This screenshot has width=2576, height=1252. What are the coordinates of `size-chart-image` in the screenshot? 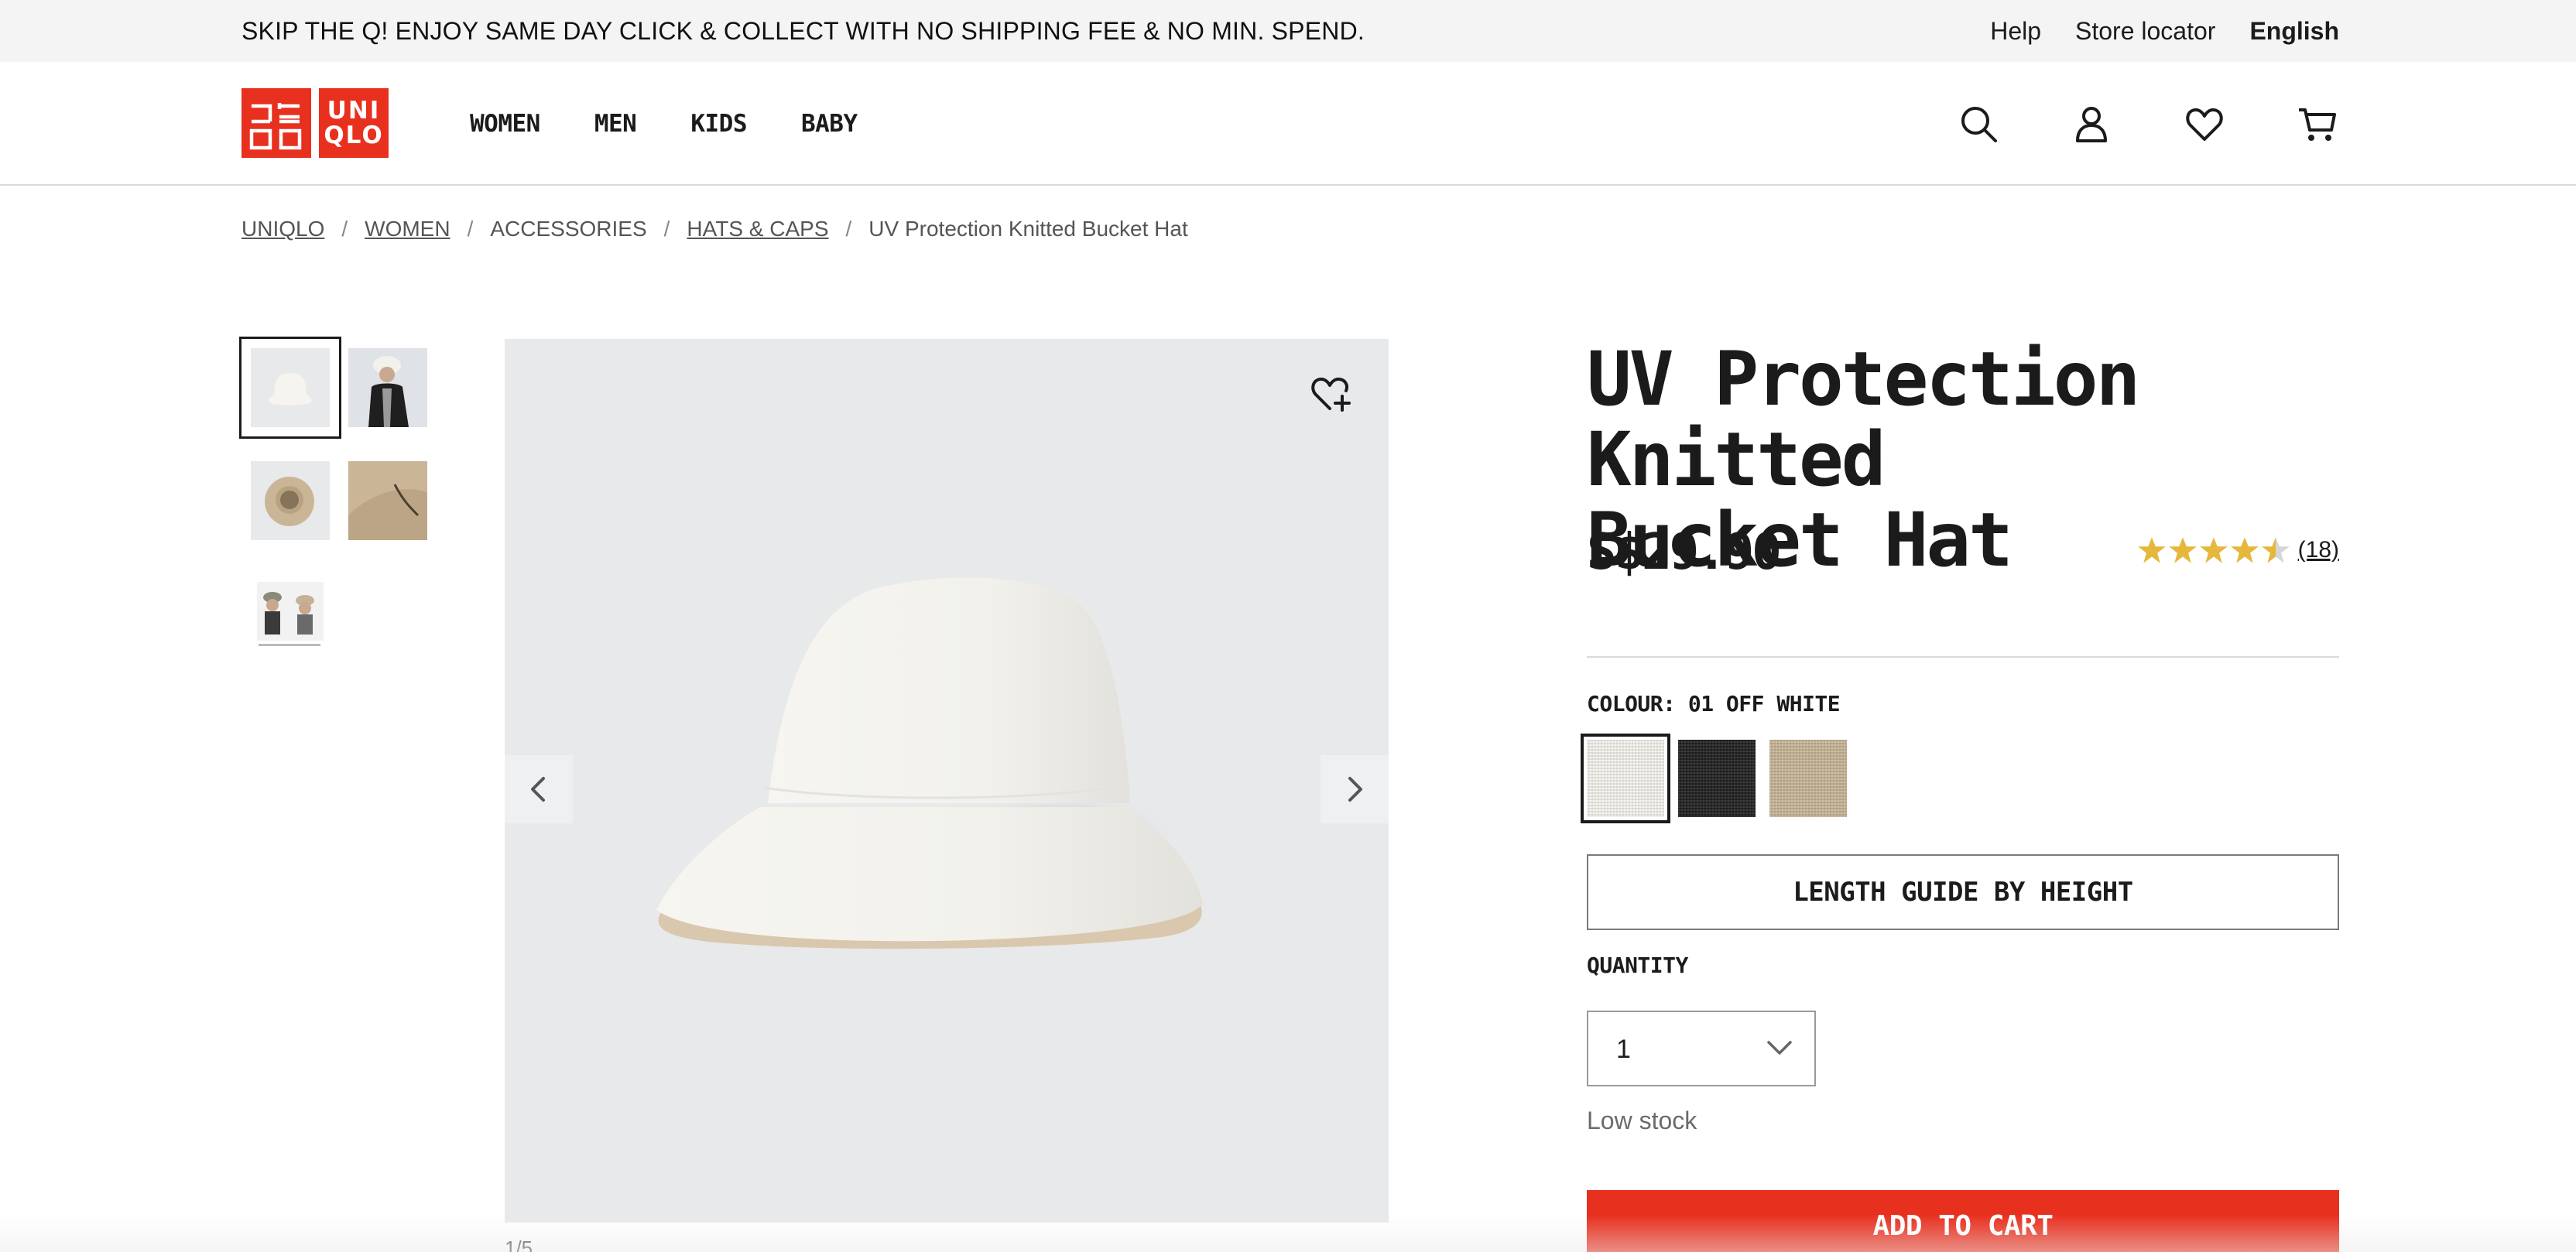 It's located at (290, 613).